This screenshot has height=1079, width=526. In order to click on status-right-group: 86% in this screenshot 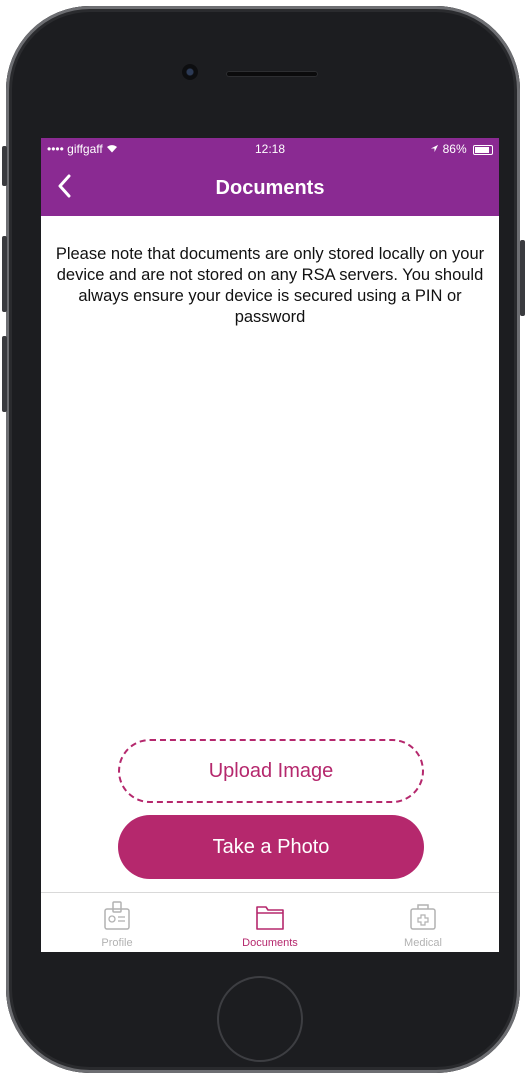, I will do `click(461, 149)`.